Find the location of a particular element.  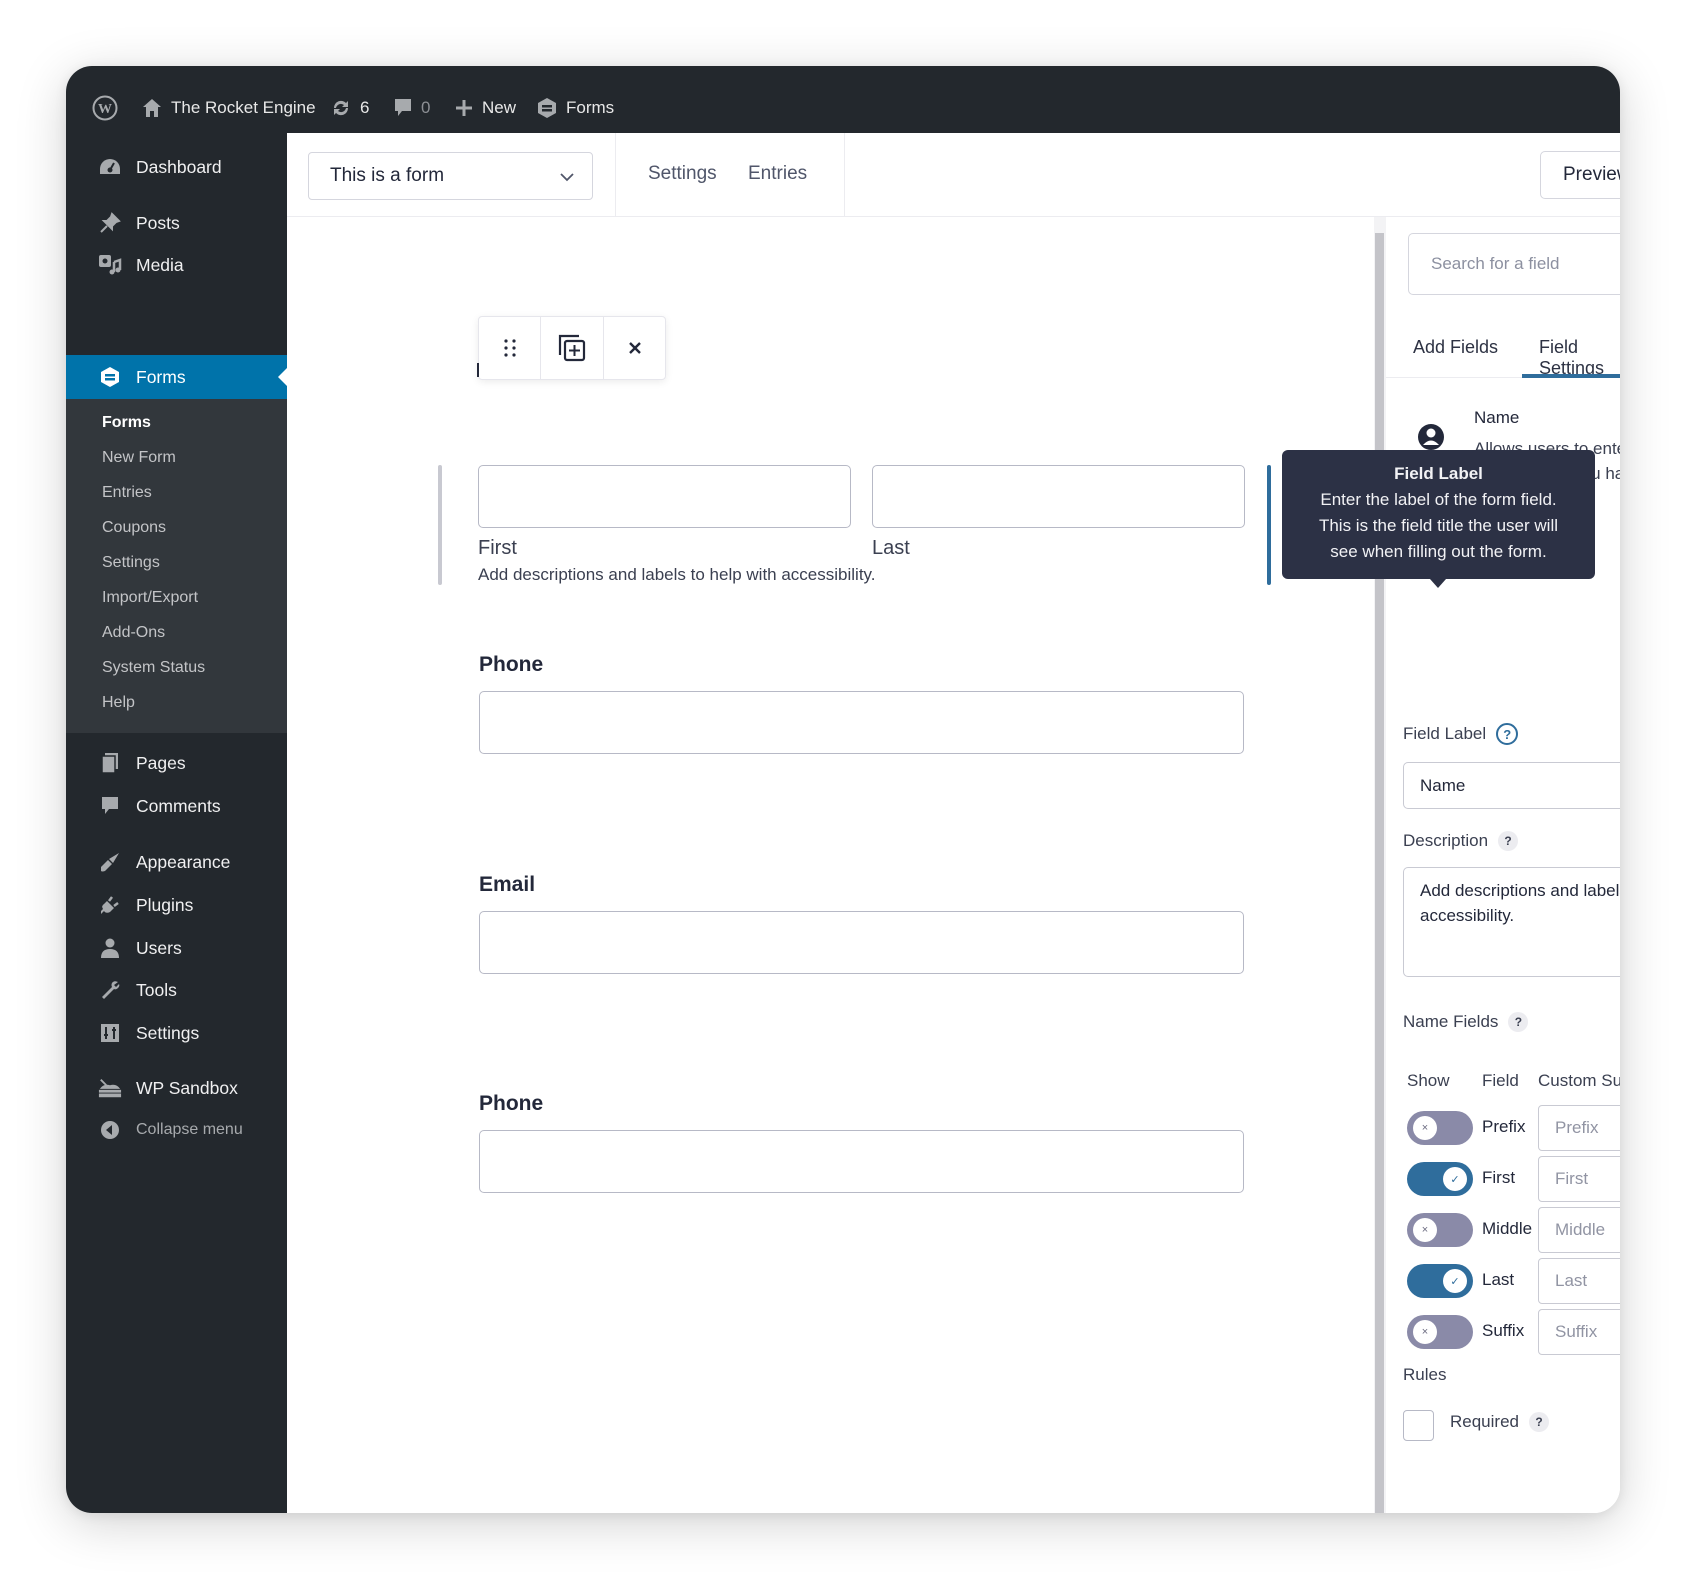

form-select-dropdown: This is a form is located at coordinates (450, 176).